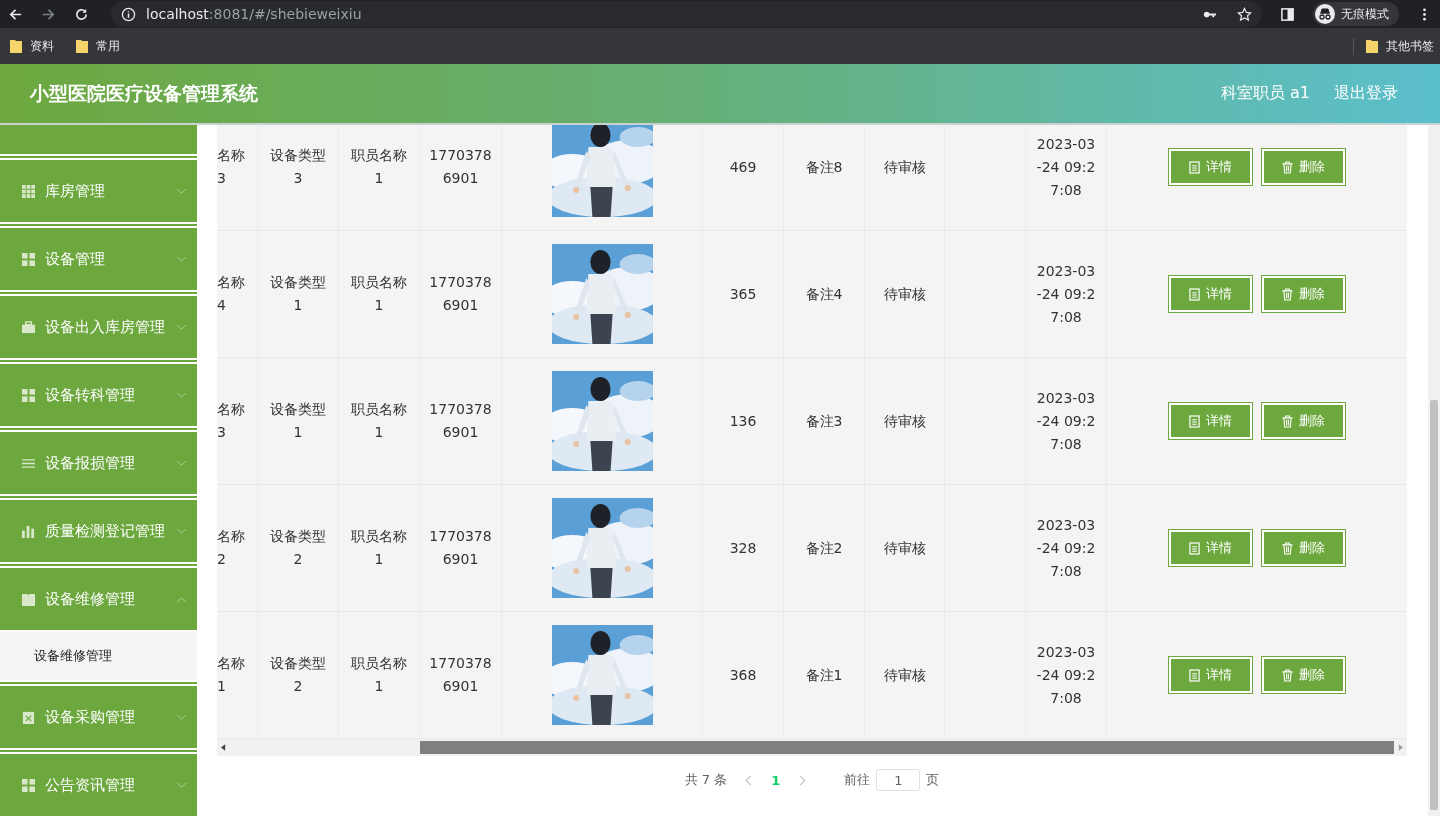  I want to click on table-cell: 备注4, so click(824, 294).